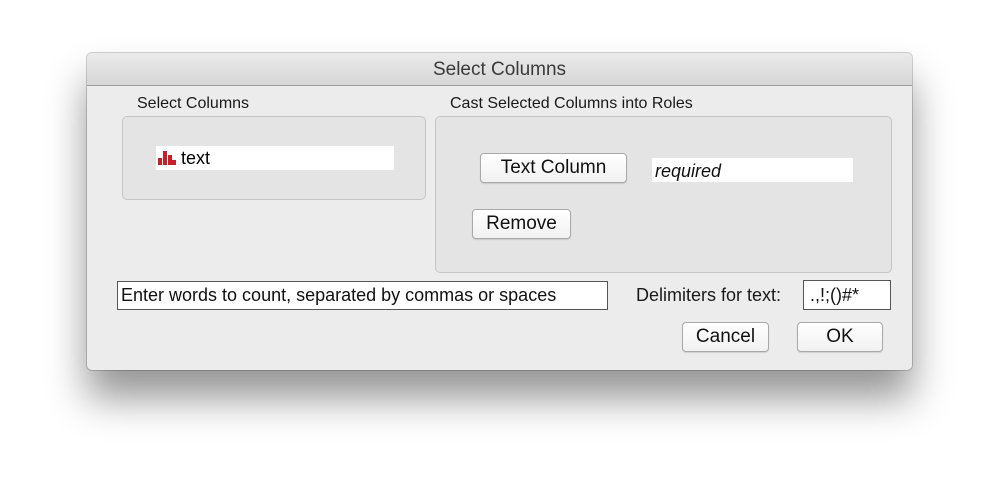  I want to click on cancel-button: Cancel, so click(725, 337).